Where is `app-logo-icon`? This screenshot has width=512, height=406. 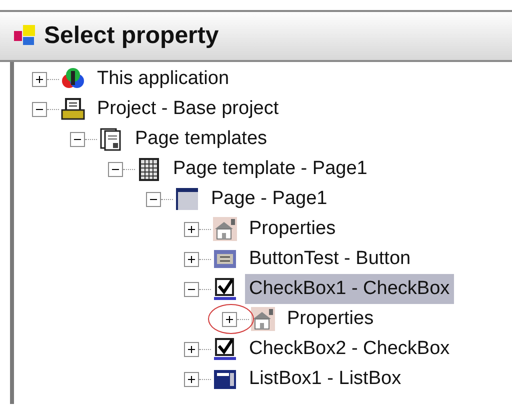
app-logo-icon is located at coordinates (73, 79).